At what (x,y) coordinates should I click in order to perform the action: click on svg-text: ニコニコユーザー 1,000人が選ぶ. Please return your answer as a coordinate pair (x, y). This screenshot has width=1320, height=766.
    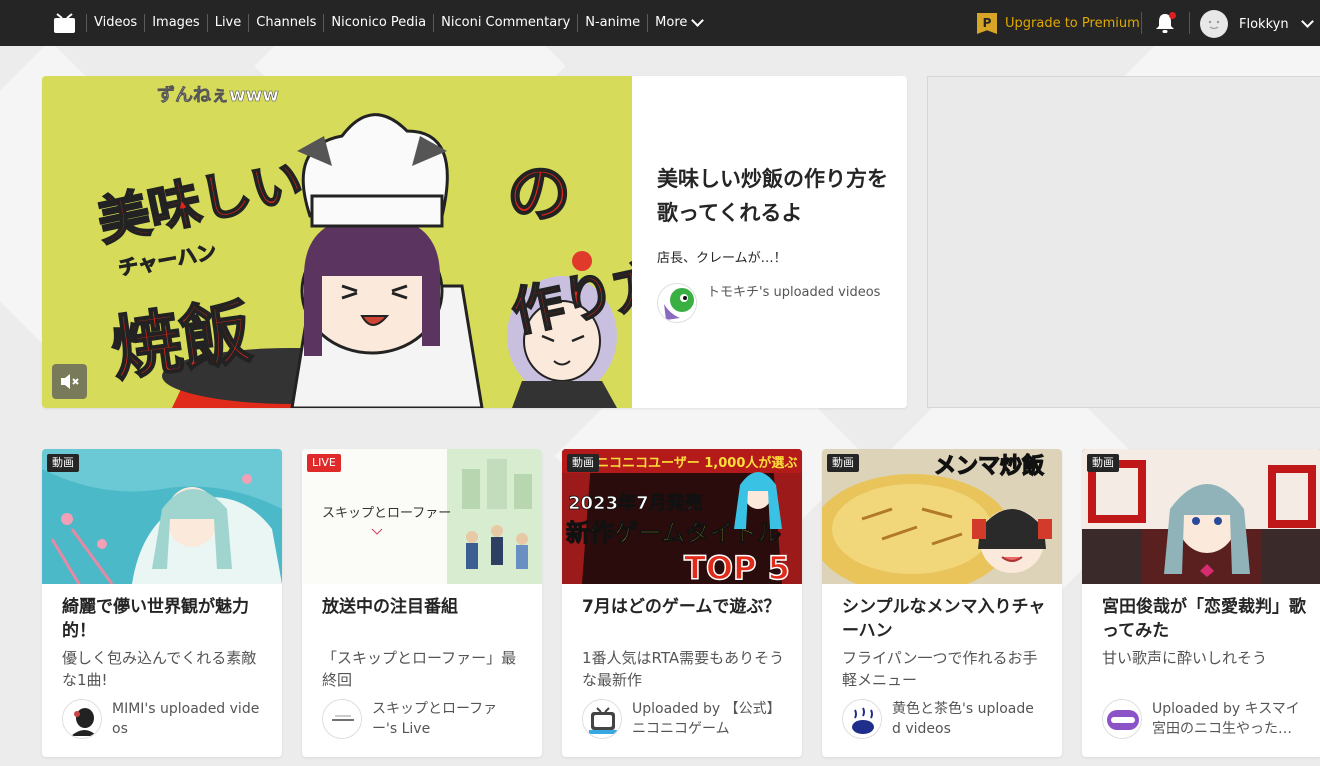
    Looking at the image, I should click on (696, 463).